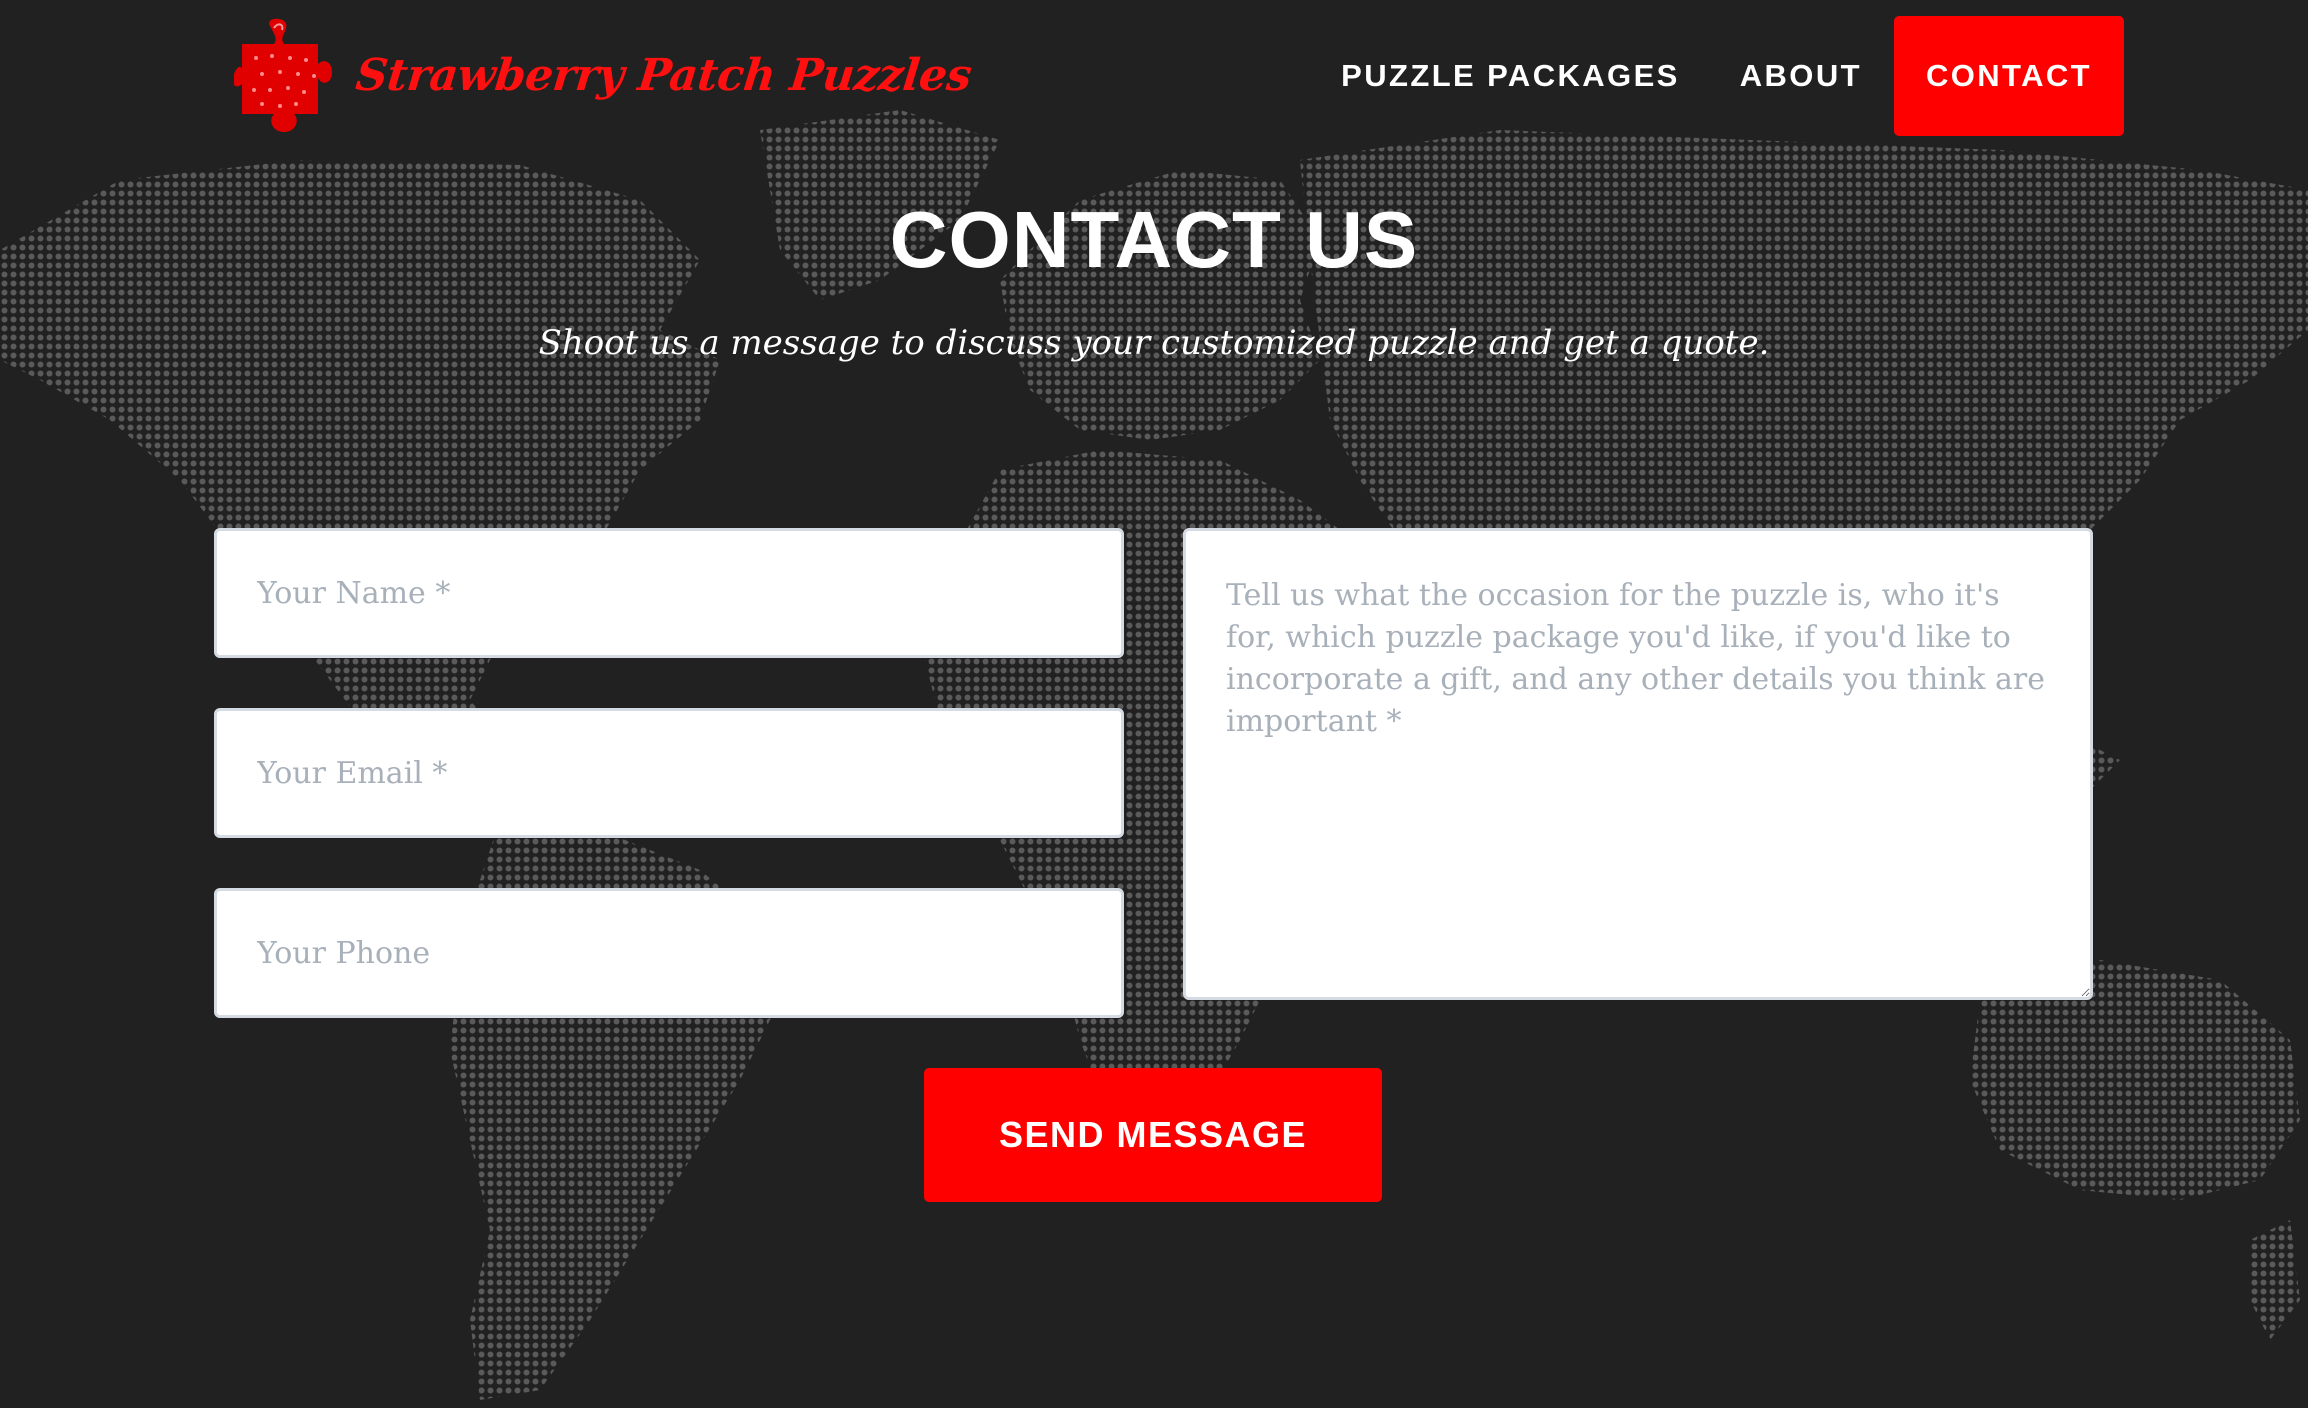 This screenshot has width=2308, height=1408. I want to click on email-field, so click(669, 773).